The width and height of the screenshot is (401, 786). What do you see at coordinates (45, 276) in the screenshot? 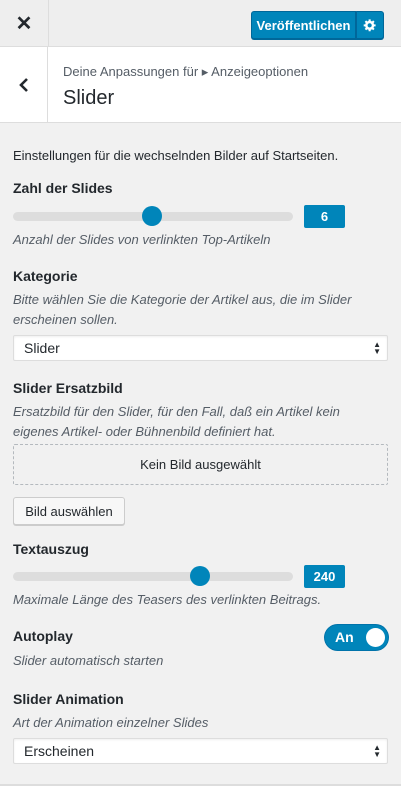
I see `category-title: Kategorie` at bounding box center [45, 276].